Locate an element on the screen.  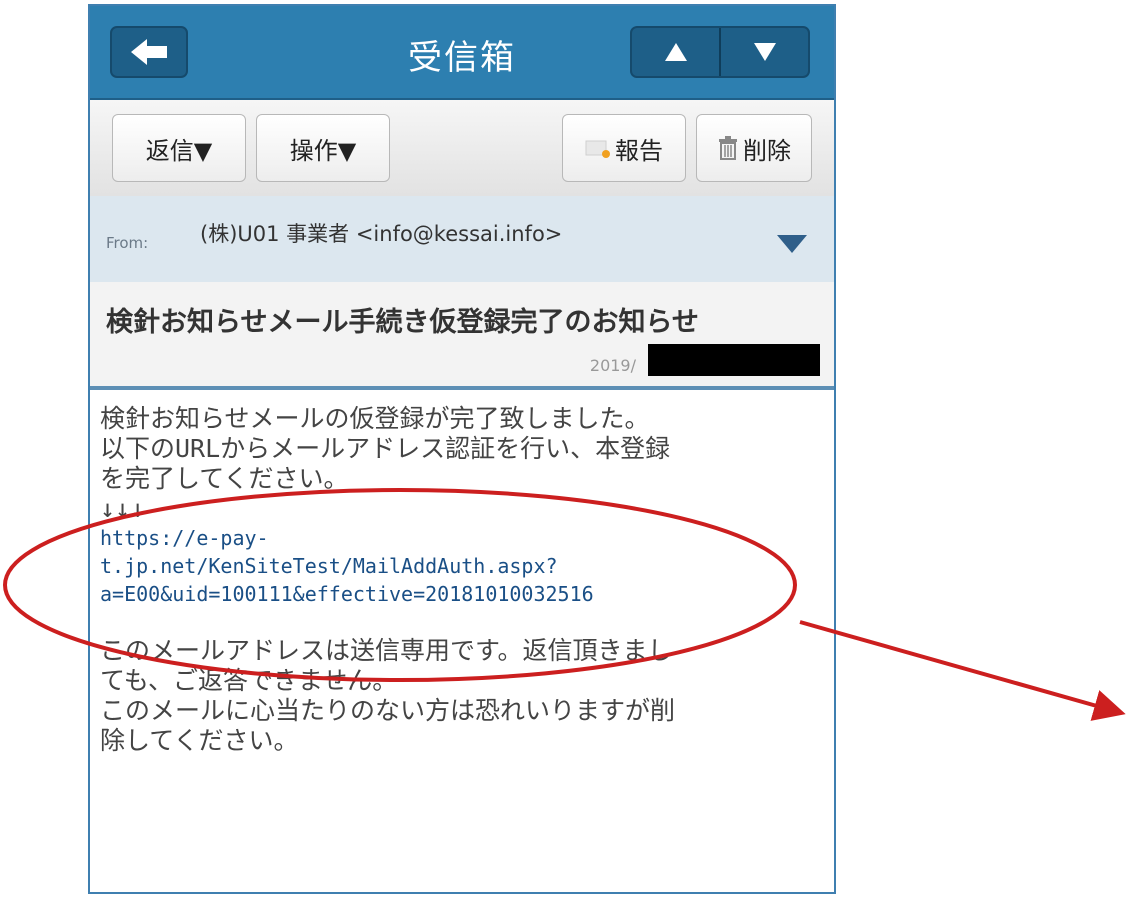
from-label: From: is located at coordinates (127, 243).